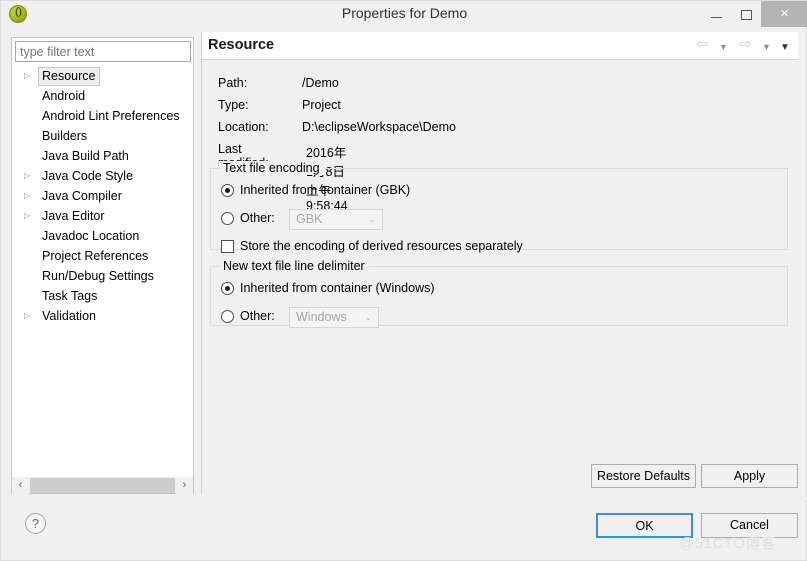  I want to click on group-legend: New text file line delimiter, so click(294, 266).